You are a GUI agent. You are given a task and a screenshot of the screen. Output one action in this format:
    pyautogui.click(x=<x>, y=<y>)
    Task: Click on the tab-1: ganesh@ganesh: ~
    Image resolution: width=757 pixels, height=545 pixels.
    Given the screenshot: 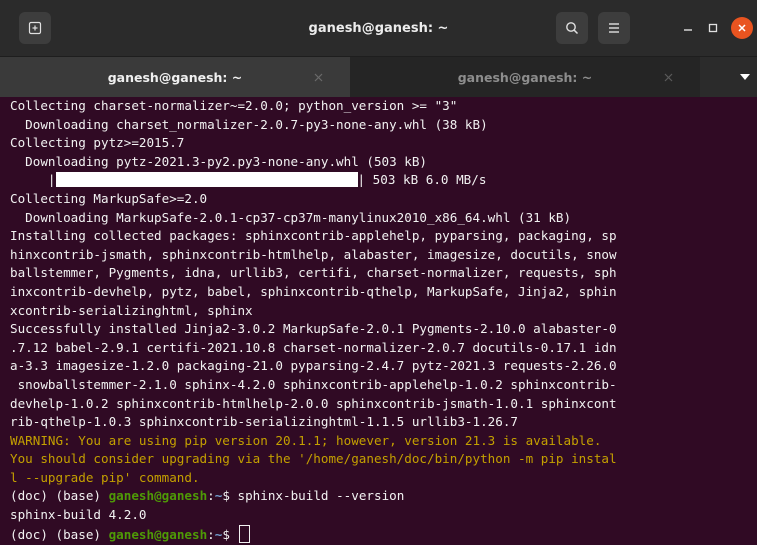 What is the action you would take?
    pyautogui.click(x=175, y=77)
    